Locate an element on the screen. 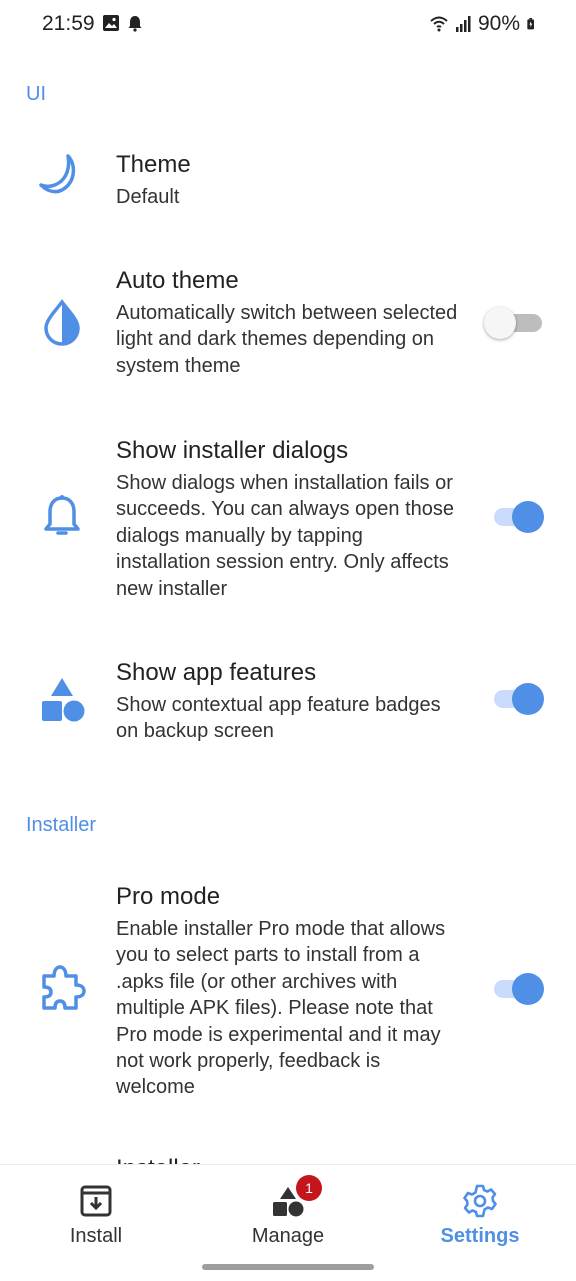 The height and width of the screenshot is (1281, 576). pro-mode-toggle is located at coordinates (518, 988).